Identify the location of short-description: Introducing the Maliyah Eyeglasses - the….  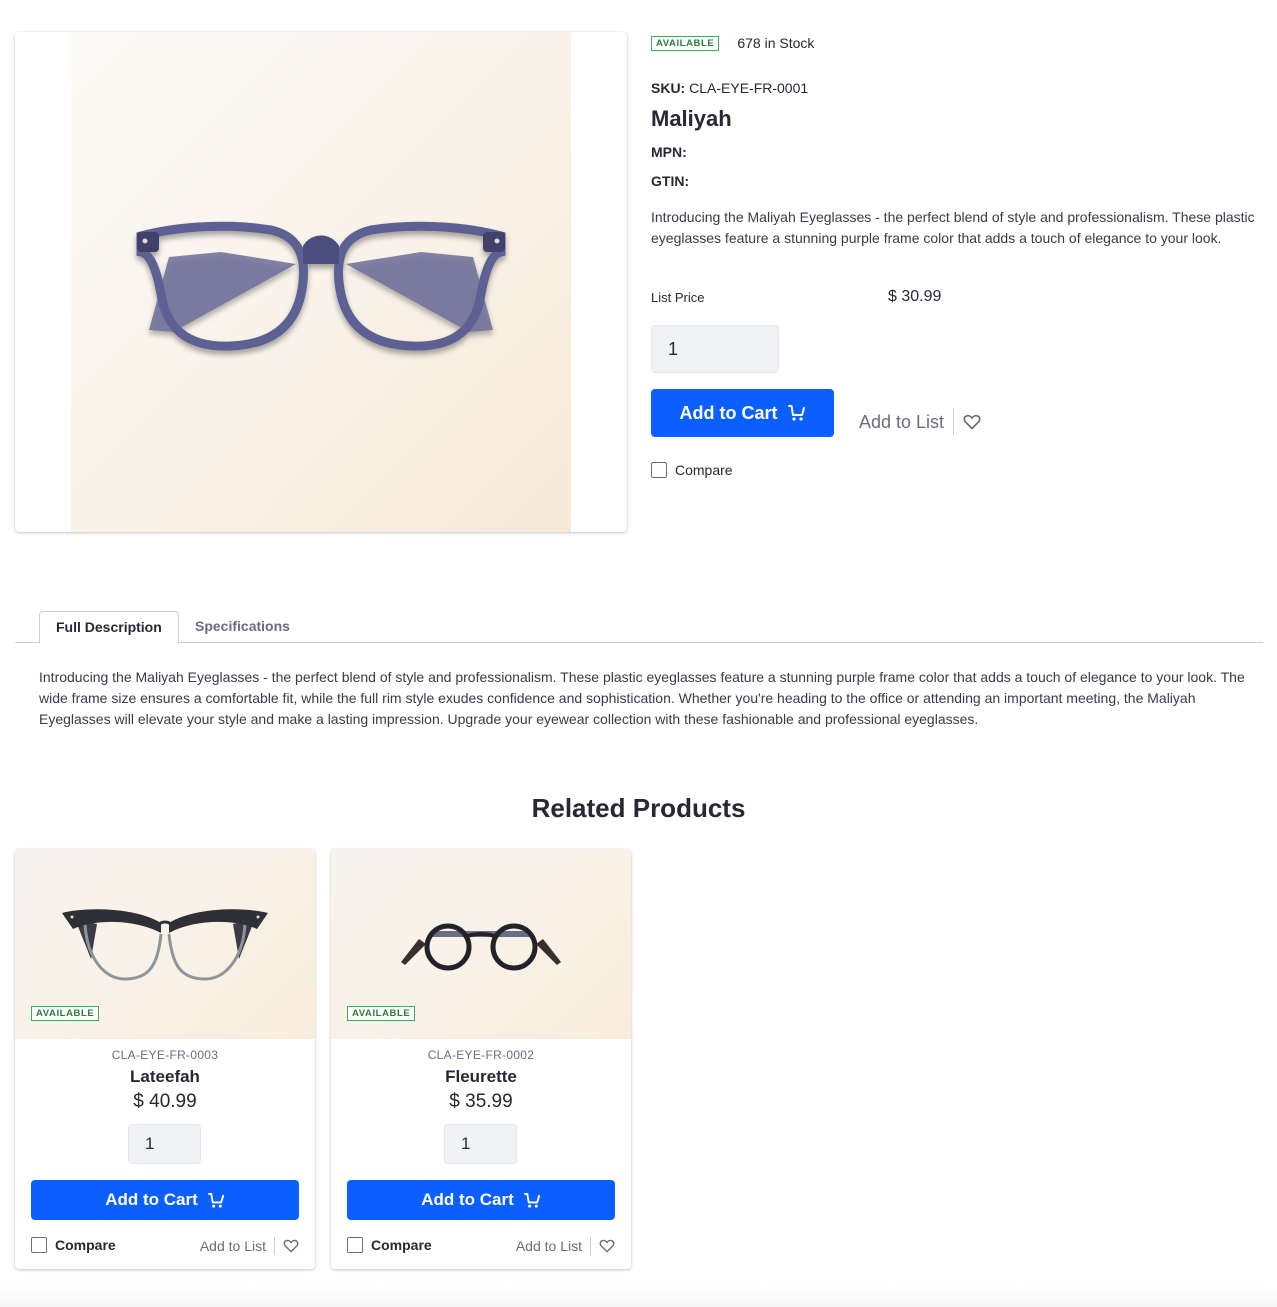
(953, 227).